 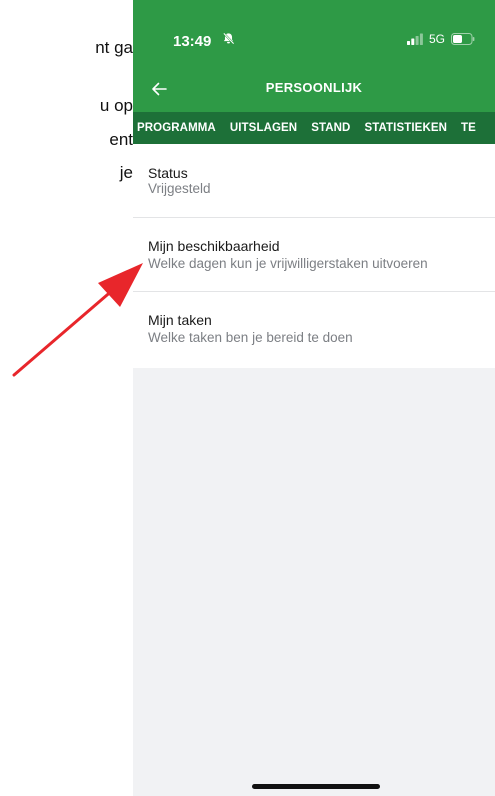 What do you see at coordinates (180, 320) in the screenshot?
I see `item-title: Mijn taken` at bounding box center [180, 320].